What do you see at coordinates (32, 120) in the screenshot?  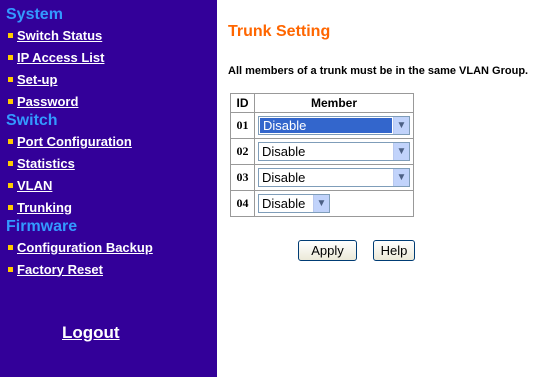 I see `section-title-switch: Switch` at bounding box center [32, 120].